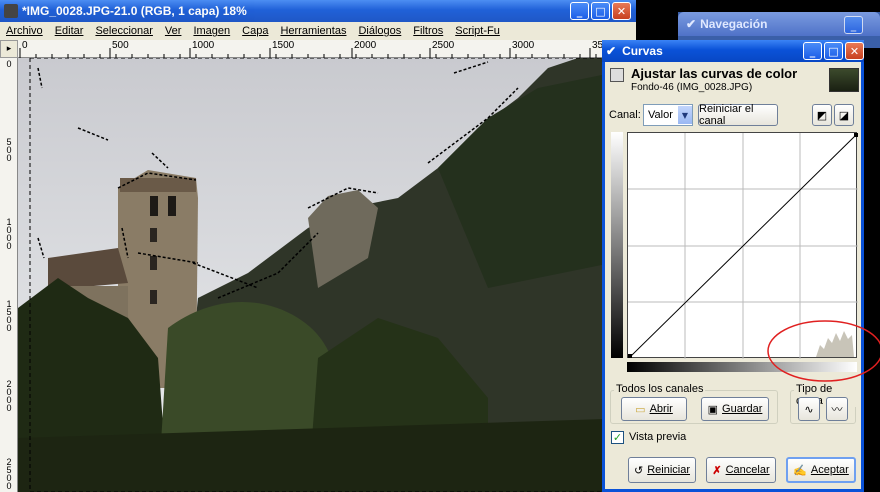 Image resolution: width=880 pixels, height=492 pixels. Describe the element at coordinates (379, 31) in the screenshot. I see `menu-dialogos: Diálogos` at that location.